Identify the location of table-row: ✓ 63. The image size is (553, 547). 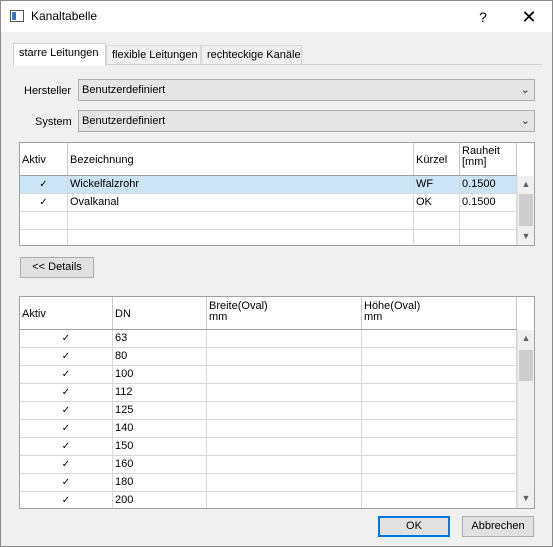
(268, 339).